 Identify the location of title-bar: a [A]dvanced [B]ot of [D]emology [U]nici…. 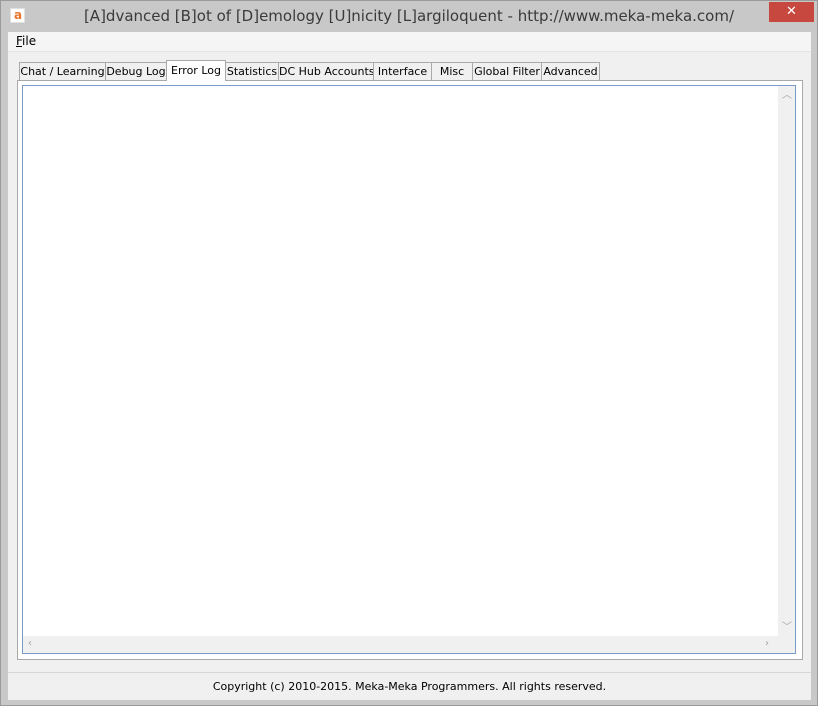
(409, 16).